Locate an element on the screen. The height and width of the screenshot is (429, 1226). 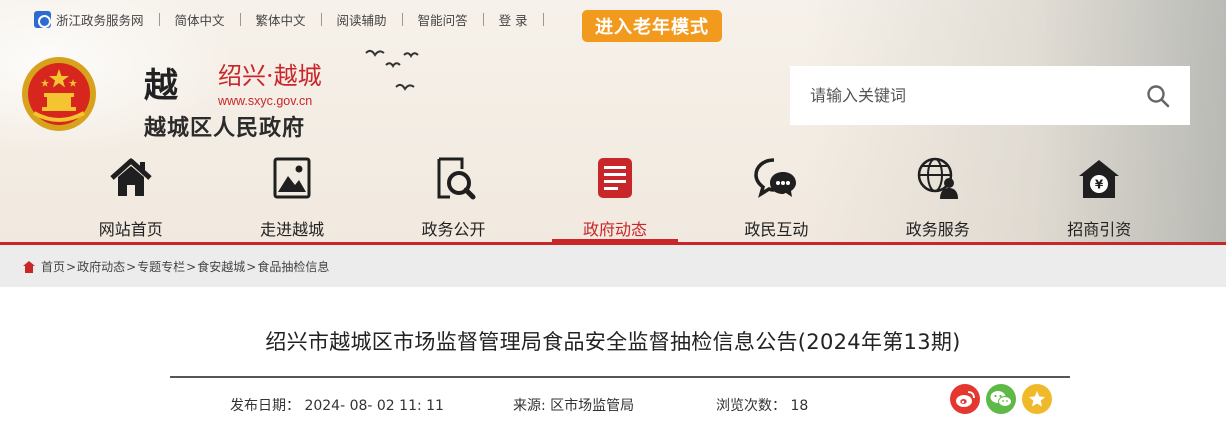
national-emblem-icon is located at coordinates (59, 94).